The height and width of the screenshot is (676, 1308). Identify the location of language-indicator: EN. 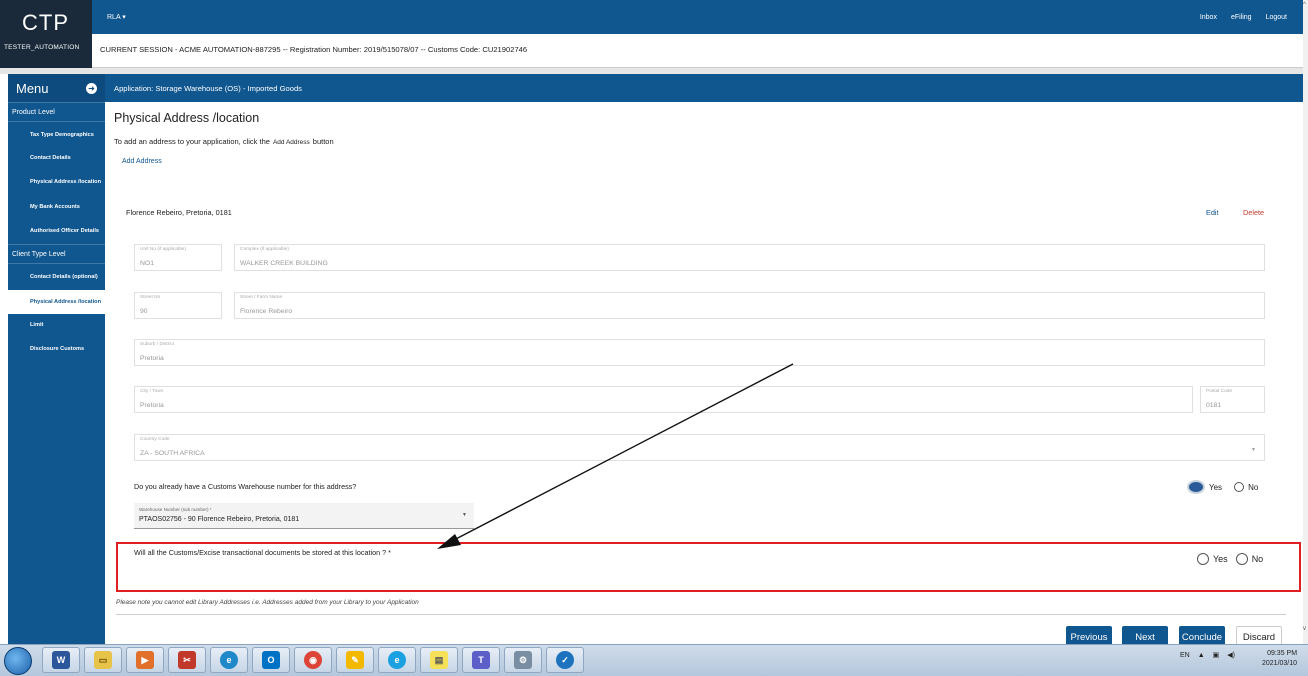
(1185, 655).